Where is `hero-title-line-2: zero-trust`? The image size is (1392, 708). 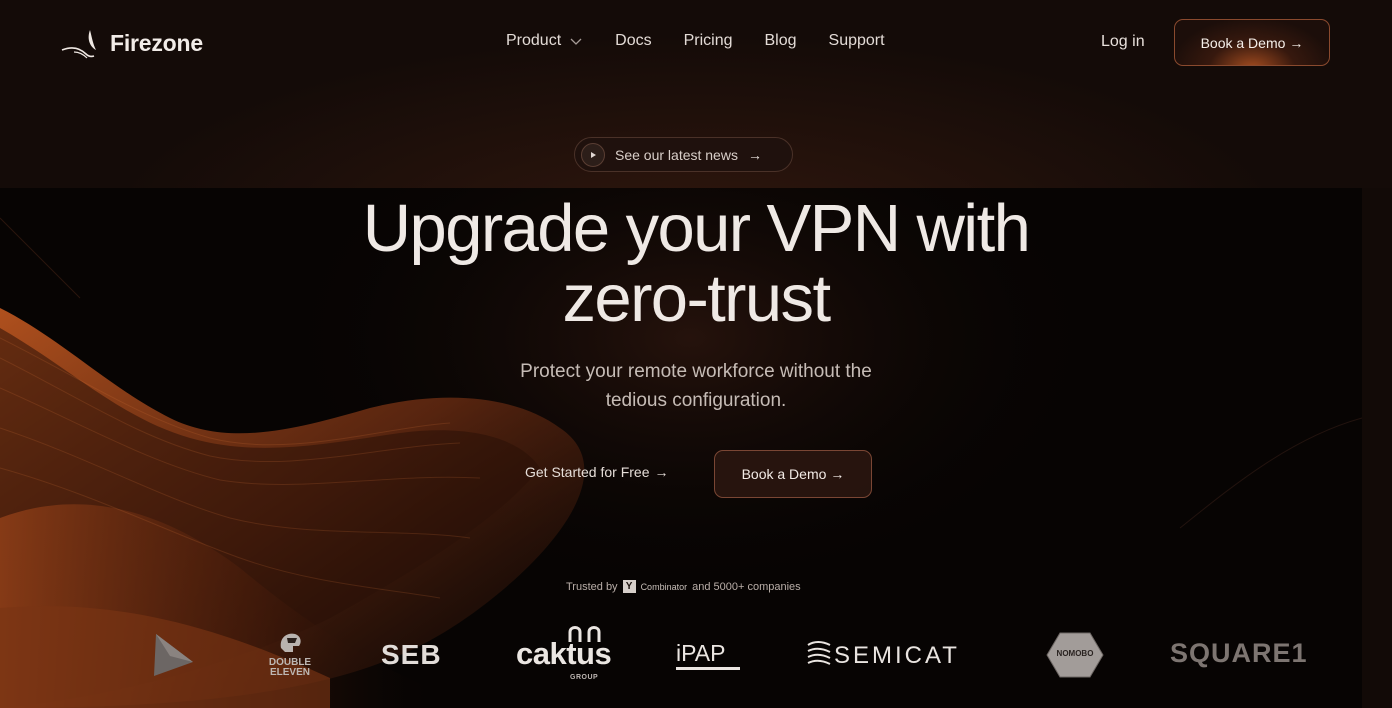
hero-title-line-2: zero-trust is located at coordinates (697, 298).